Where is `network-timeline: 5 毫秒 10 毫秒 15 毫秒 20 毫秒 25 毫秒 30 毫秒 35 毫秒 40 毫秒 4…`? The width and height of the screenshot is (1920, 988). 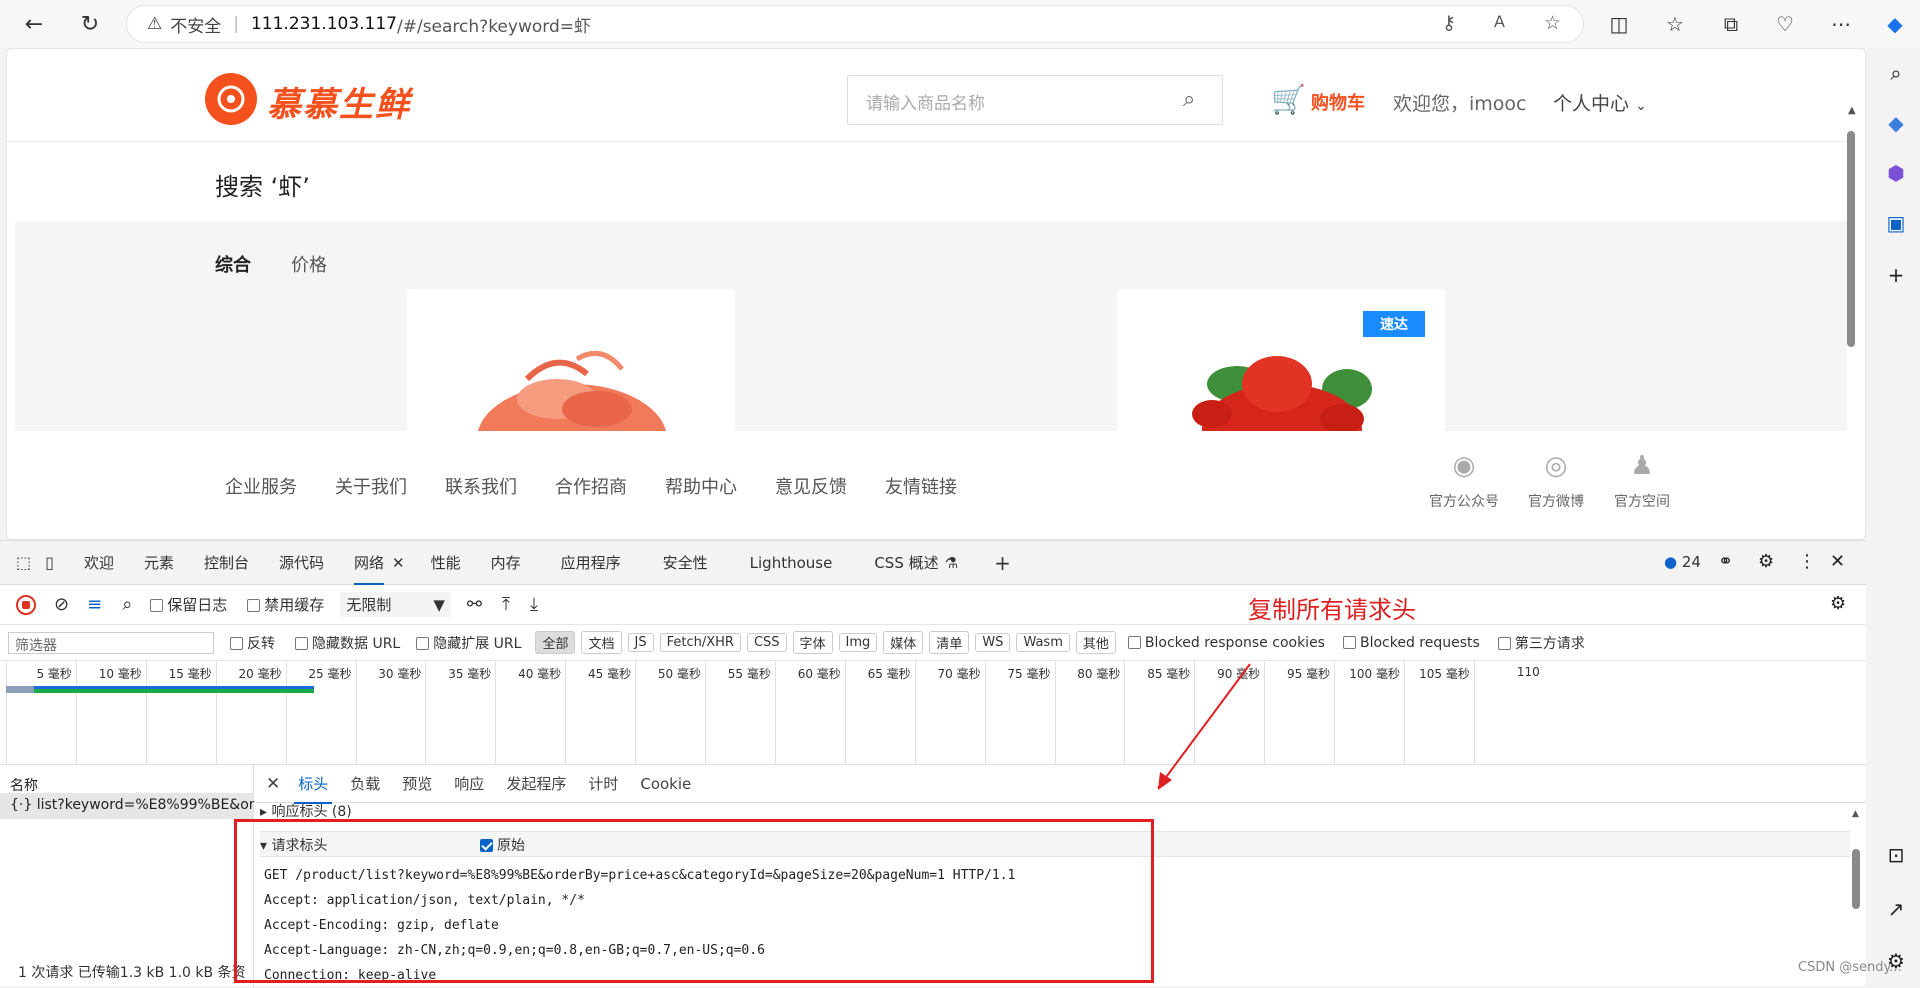 network-timeline: 5 毫秒 10 毫秒 15 毫秒 20 毫秒 25 毫秒 30 毫秒 35 毫秒 40 毫秒 4… is located at coordinates (933, 713).